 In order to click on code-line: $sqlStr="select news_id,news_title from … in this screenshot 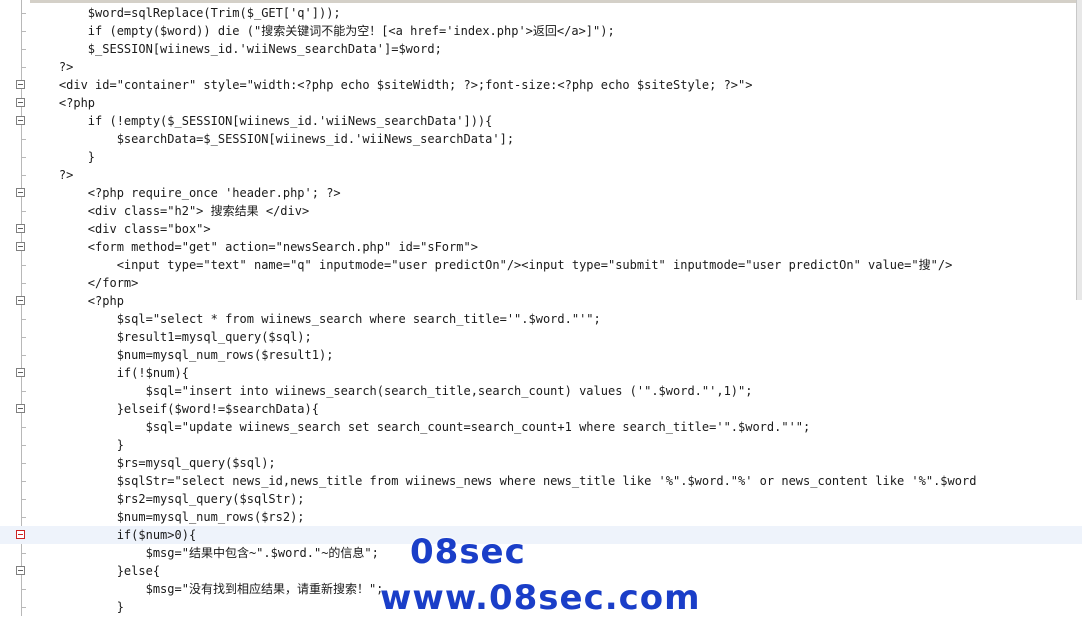, I will do `click(541, 481)`.